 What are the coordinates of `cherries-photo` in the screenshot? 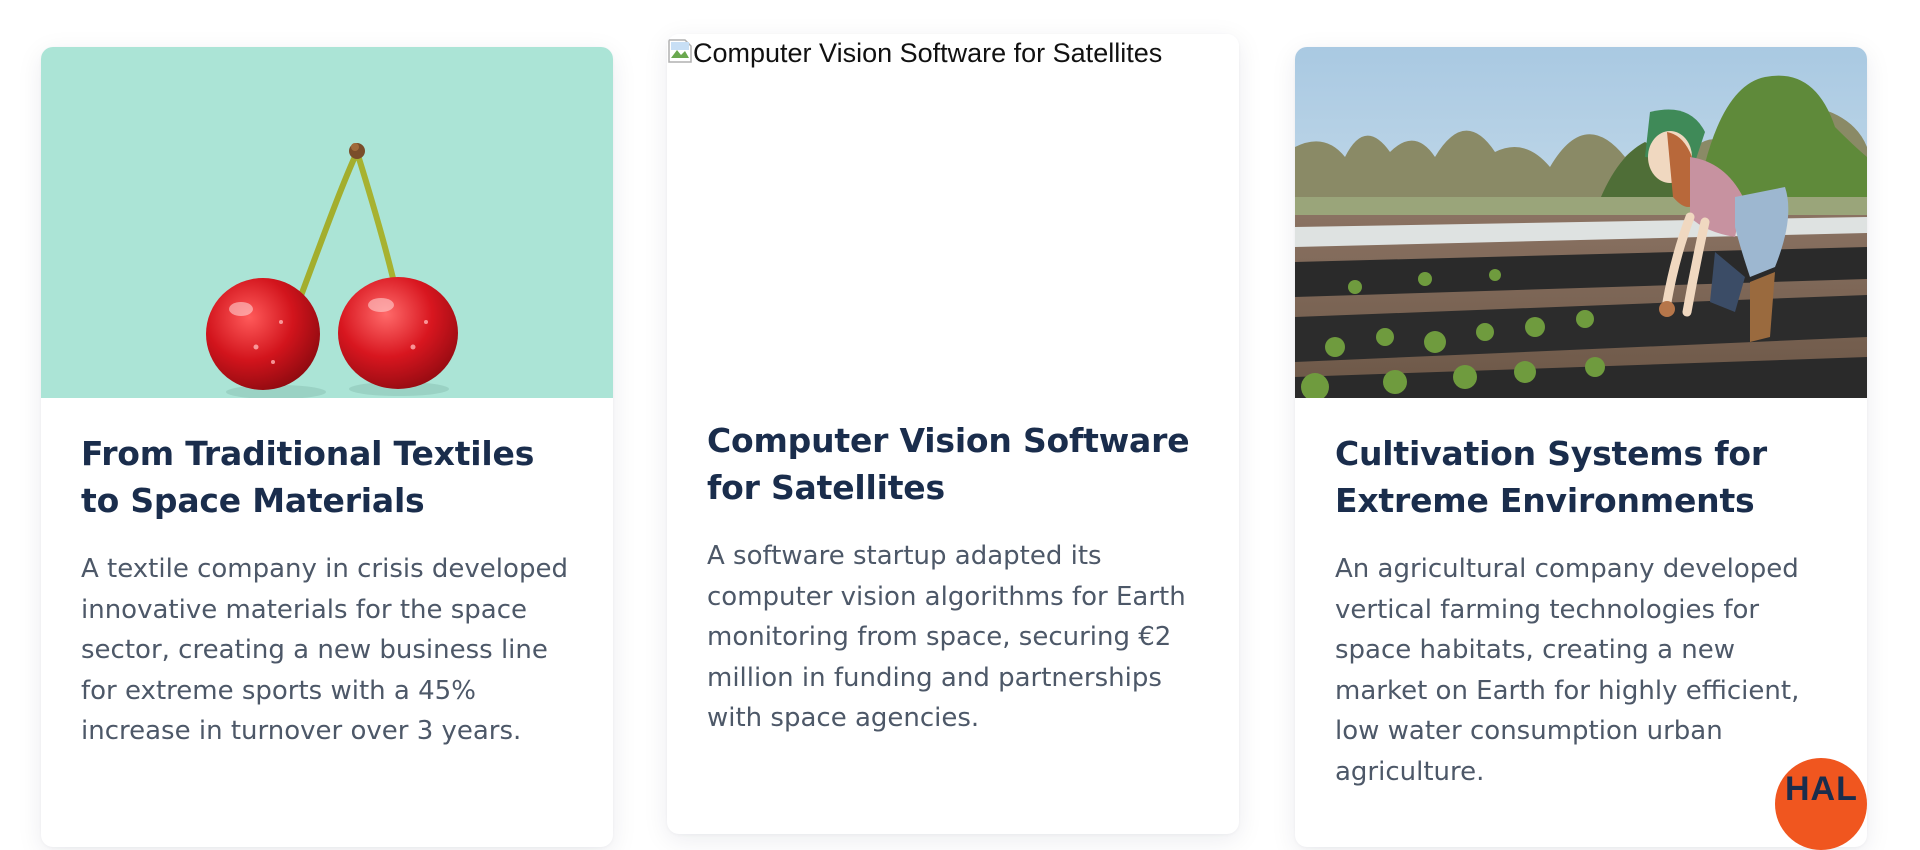 It's located at (327, 222).